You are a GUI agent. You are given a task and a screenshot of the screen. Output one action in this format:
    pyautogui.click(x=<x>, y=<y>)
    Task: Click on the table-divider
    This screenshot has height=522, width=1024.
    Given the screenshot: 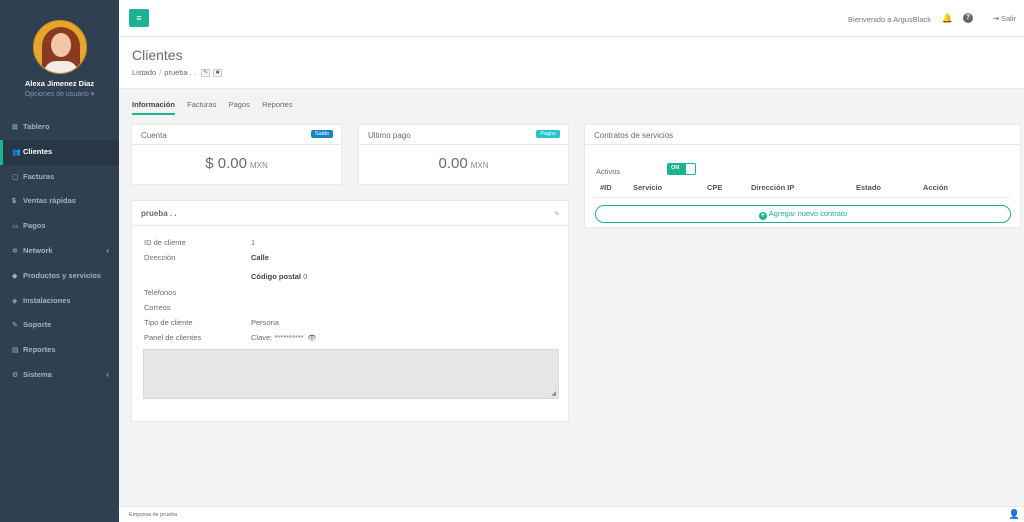 What is the action you would take?
    pyautogui.click(x=802, y=197)
    